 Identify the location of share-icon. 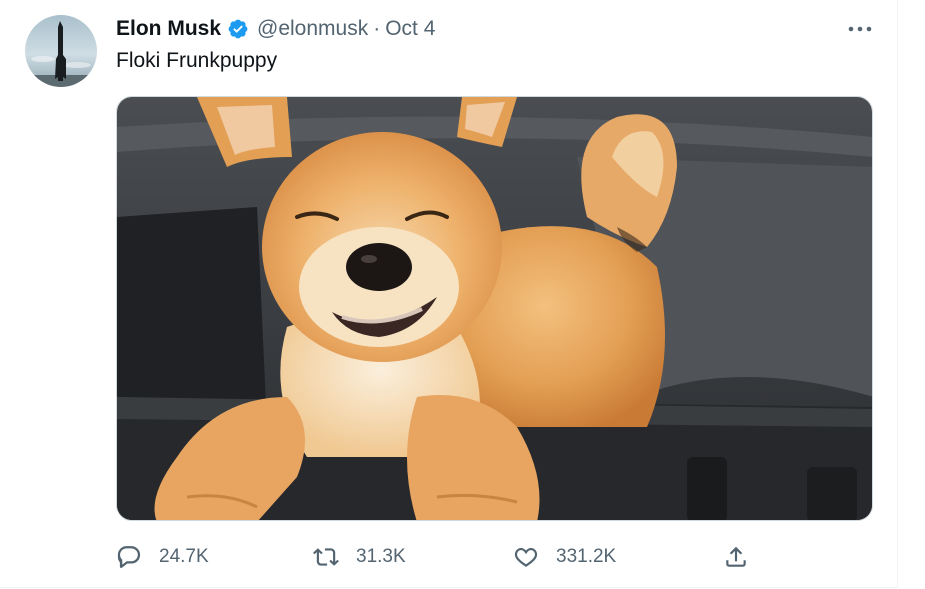
(736, 556).